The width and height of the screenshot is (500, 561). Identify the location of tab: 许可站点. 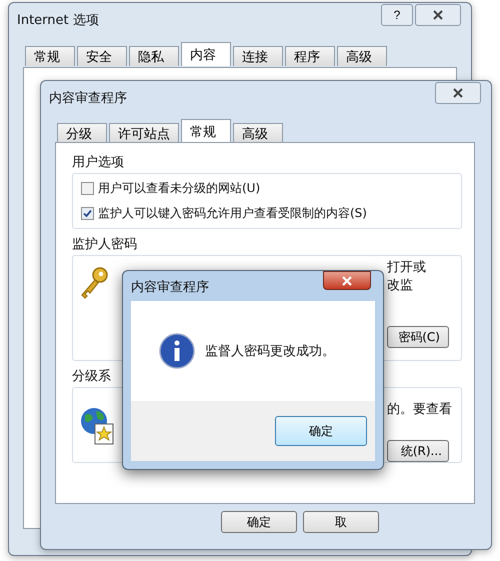
(144, 133).